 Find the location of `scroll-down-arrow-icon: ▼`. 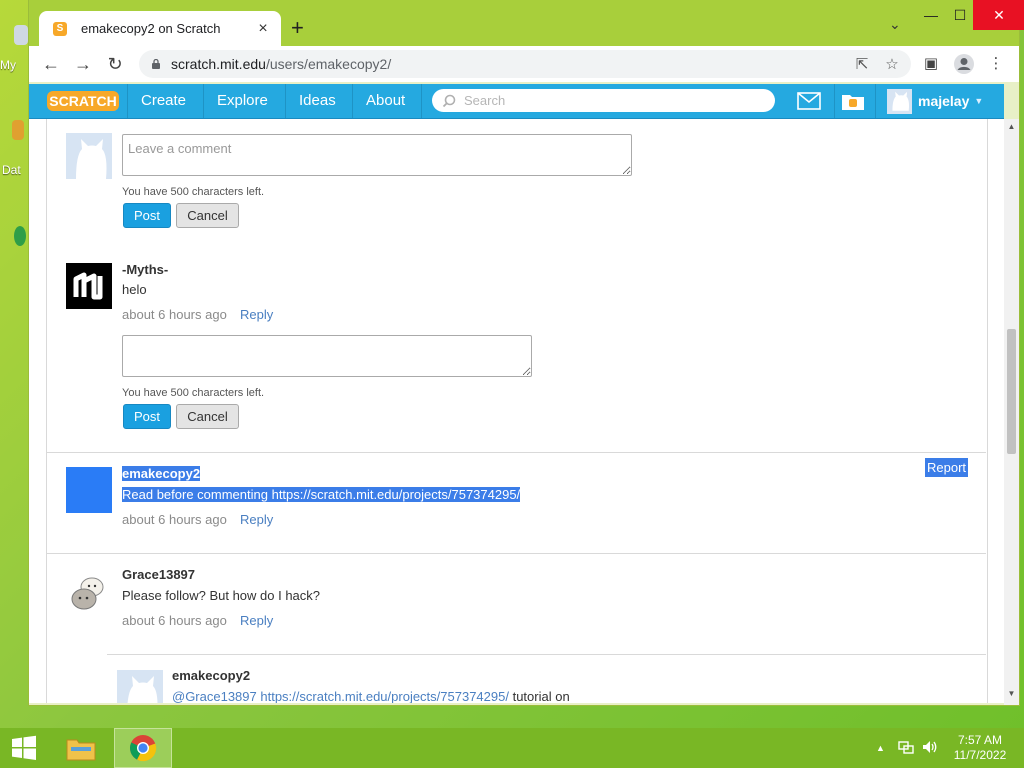

scroll-down-arrow-icon: ▼ is located at coordinates (1011, 693).